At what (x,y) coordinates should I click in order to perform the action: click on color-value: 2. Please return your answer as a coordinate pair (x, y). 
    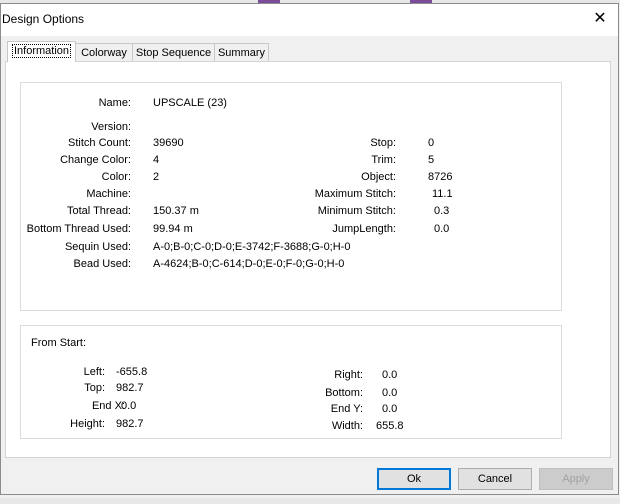
    Looking at the image, I should click on (156, 177).